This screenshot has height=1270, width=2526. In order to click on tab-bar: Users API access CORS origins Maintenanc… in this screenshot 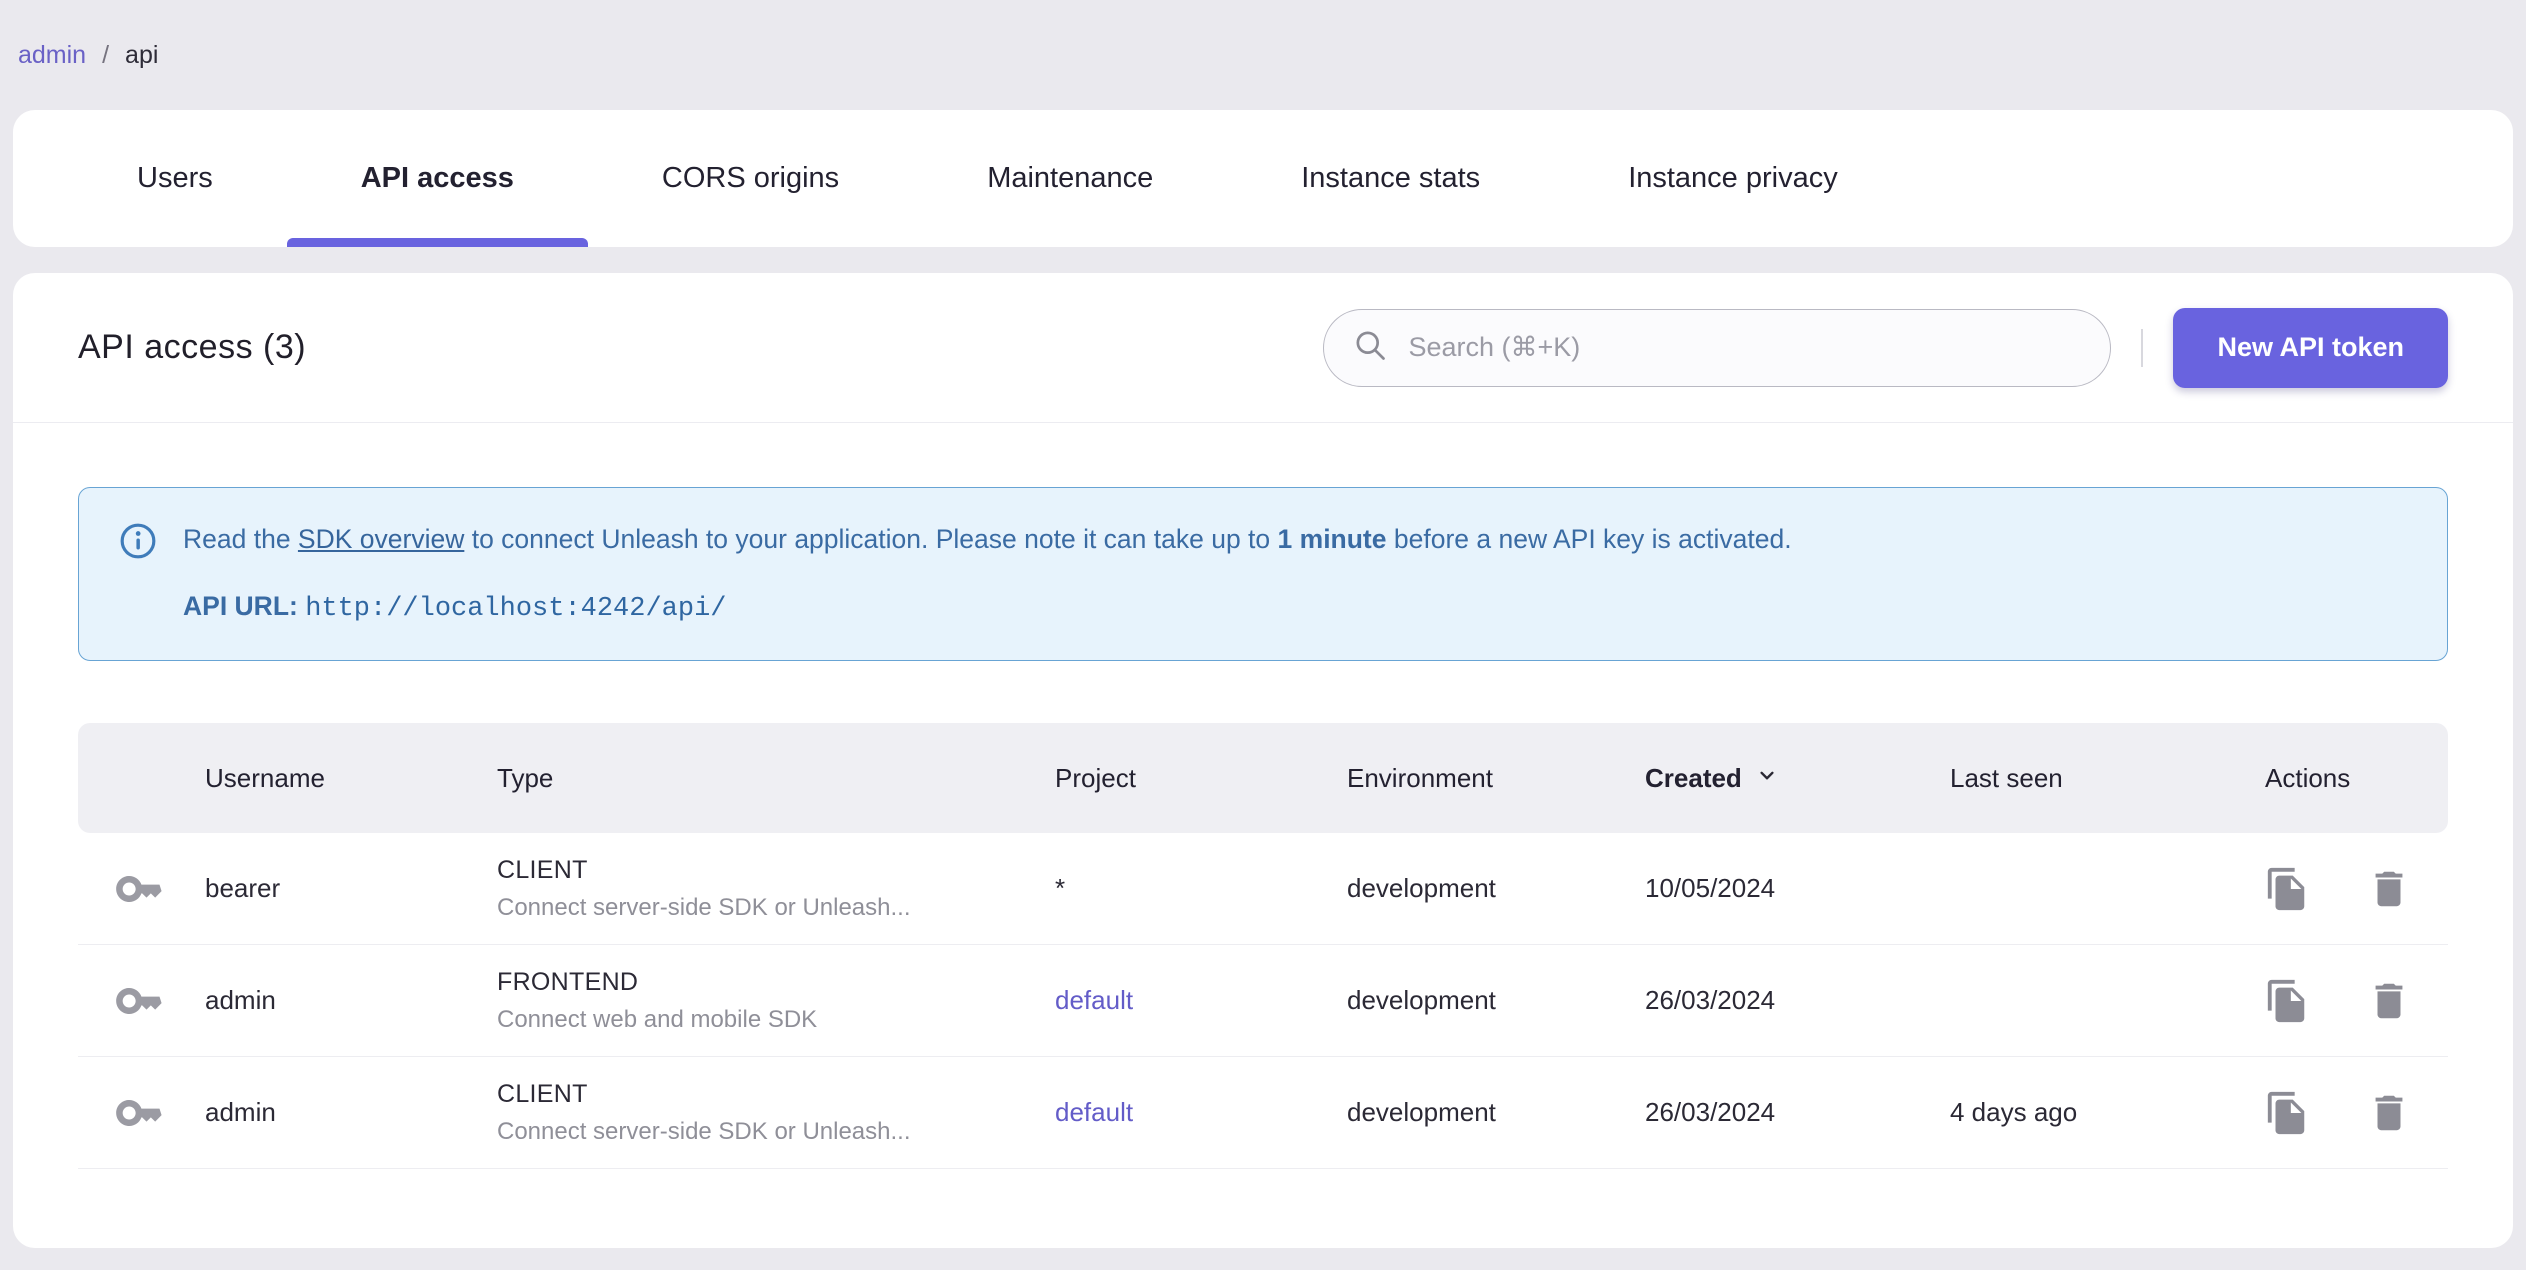, I will do `click(1263, 178)`.